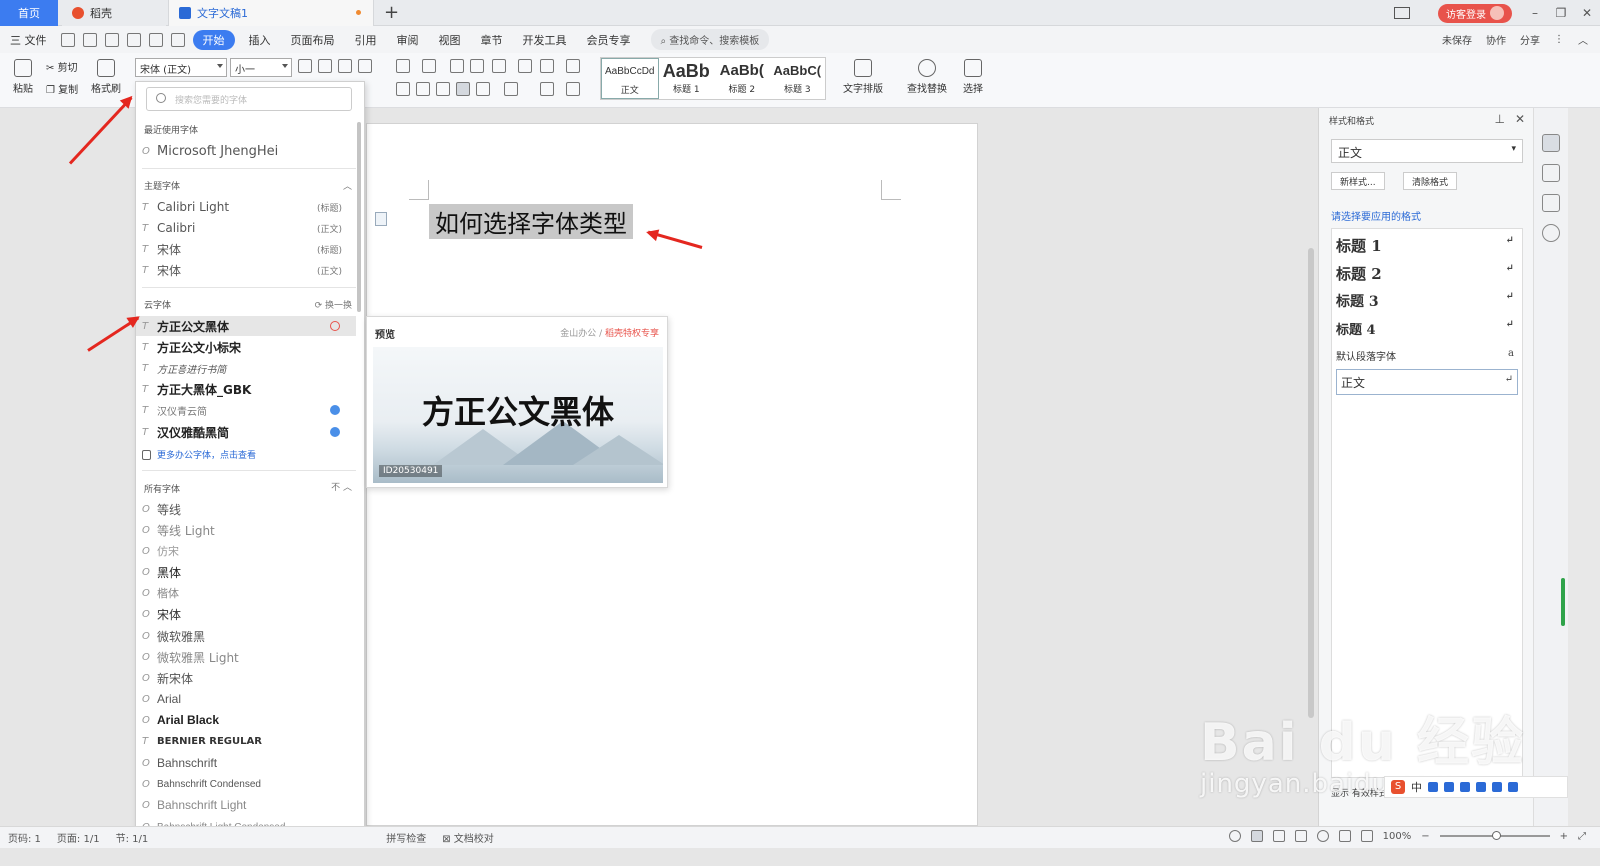 Image resolution: width=1600 pixels, height=866 pixels. What do you see at coordinates (1427, 273) in the screenshot?
I see `style-item-heading-2: 标题 2 ↵` at bounding box center [1427, 273].